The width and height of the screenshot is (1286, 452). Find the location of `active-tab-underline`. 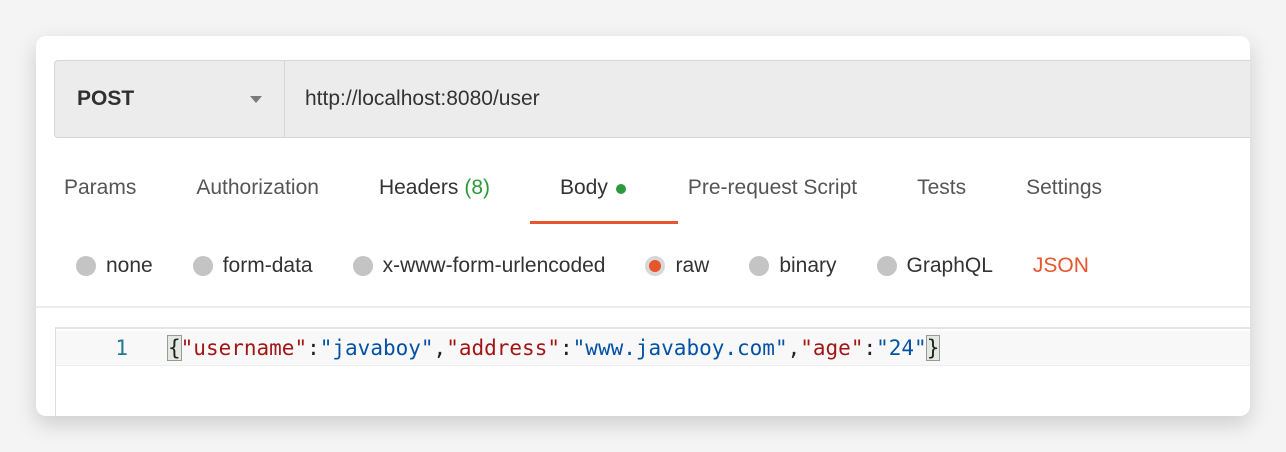

active-tab-underline is located at coordinates (604, 222).